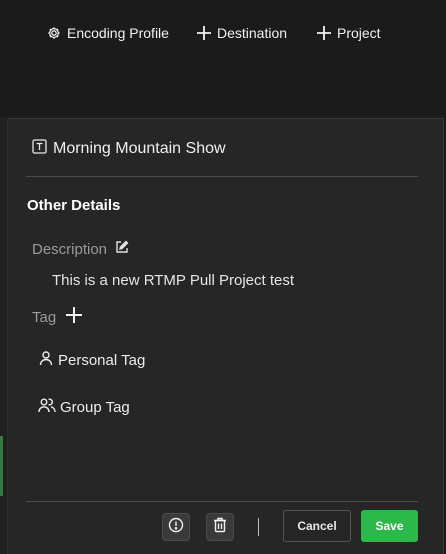 Image resolution: width=446 pixels, height=554 pixels. What do you see at coordinates (173, 280) in the screenshot?
I see `description-value: This is a new RTMP Pull Project test` at bounding box center [173, 280].